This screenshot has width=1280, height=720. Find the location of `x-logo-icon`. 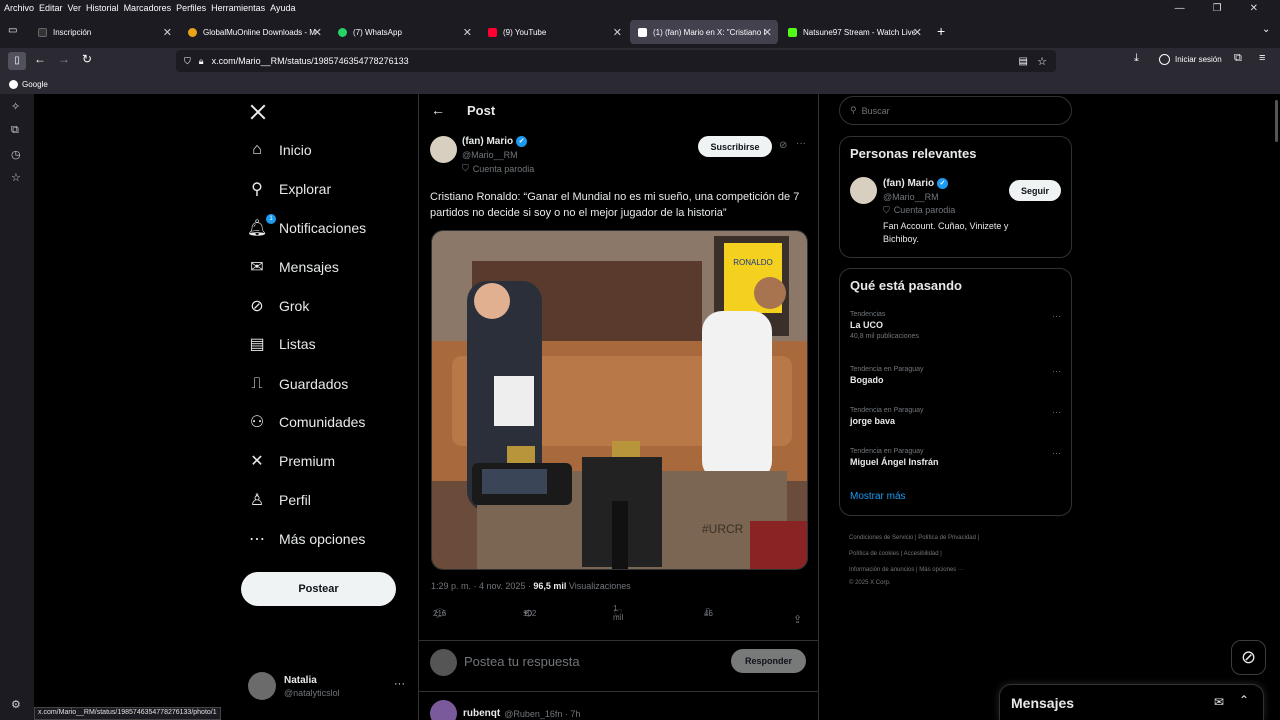

x-logo-icon is located at coordinates (258, 112).